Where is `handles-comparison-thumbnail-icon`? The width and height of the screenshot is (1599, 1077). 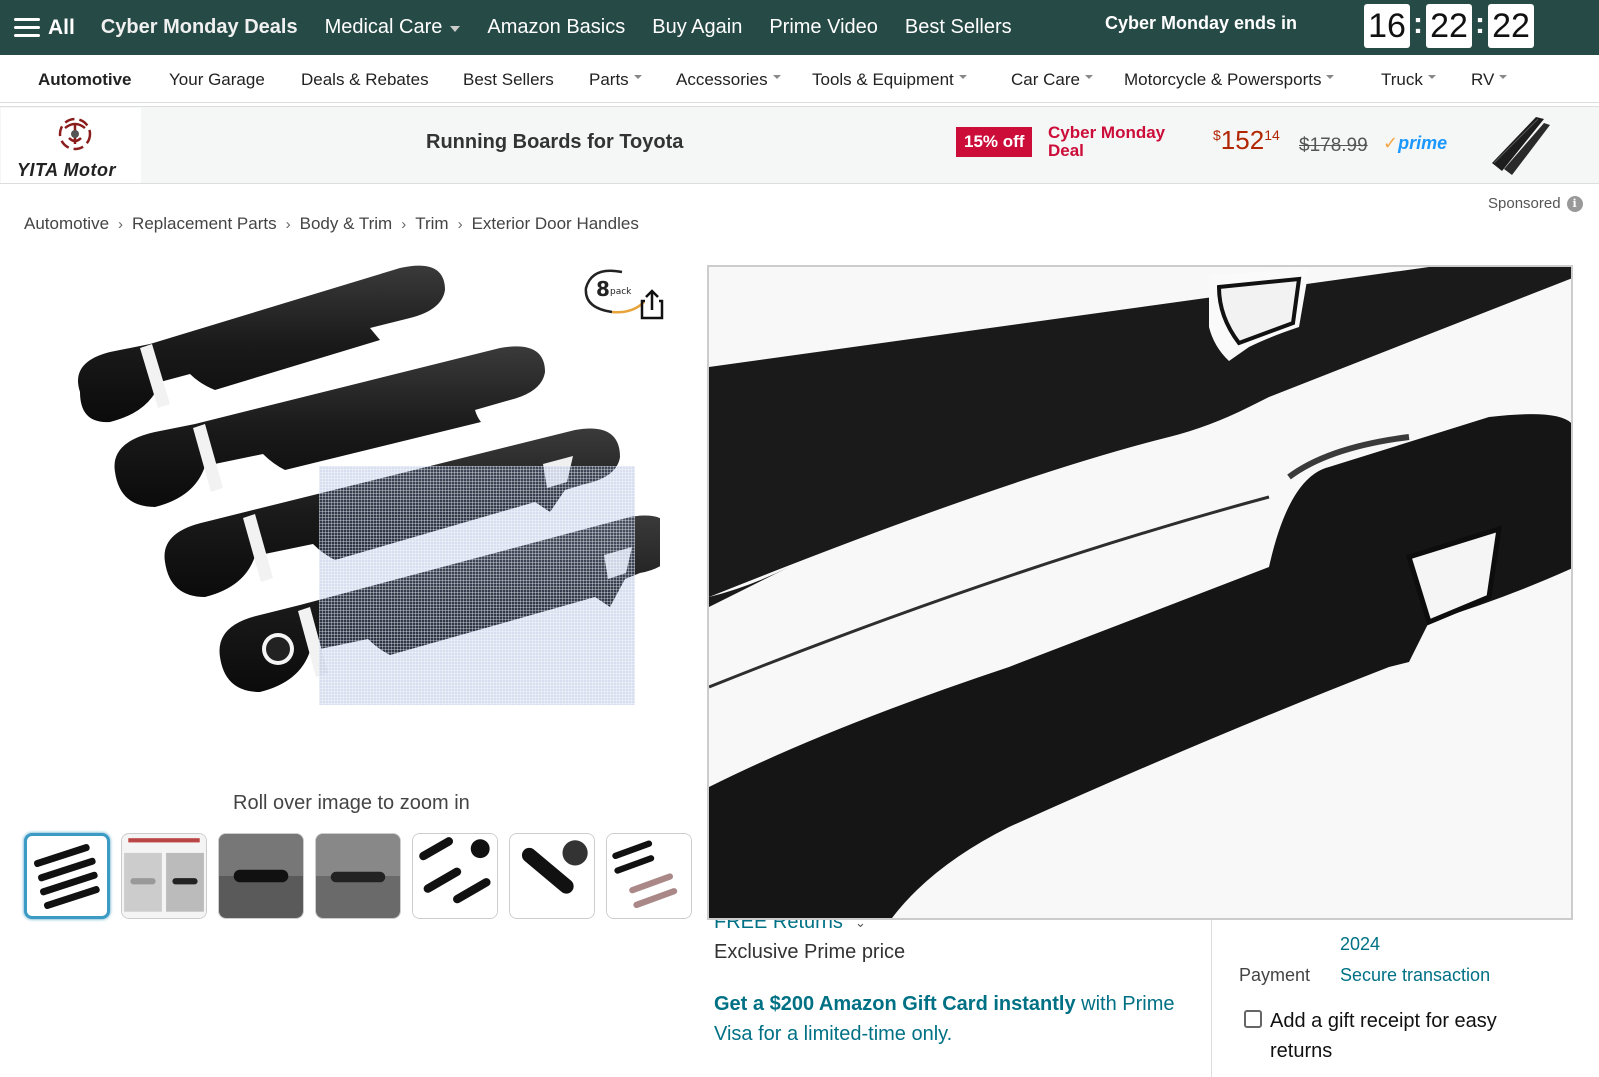 handles-comparison-thumbnail-icon is located at coordinates (649, 876).